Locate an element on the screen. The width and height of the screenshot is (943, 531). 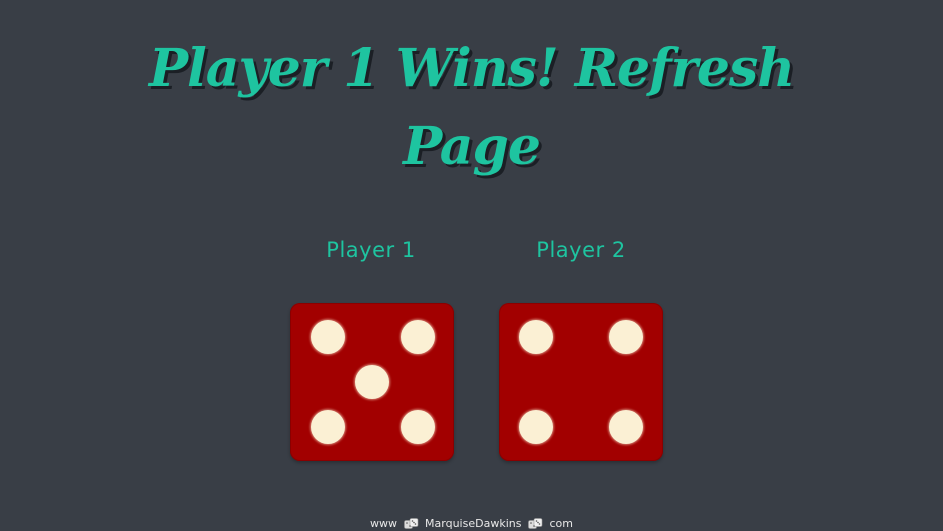
footer-name: MarquiseDawkins is located at coordinates (473, 523).